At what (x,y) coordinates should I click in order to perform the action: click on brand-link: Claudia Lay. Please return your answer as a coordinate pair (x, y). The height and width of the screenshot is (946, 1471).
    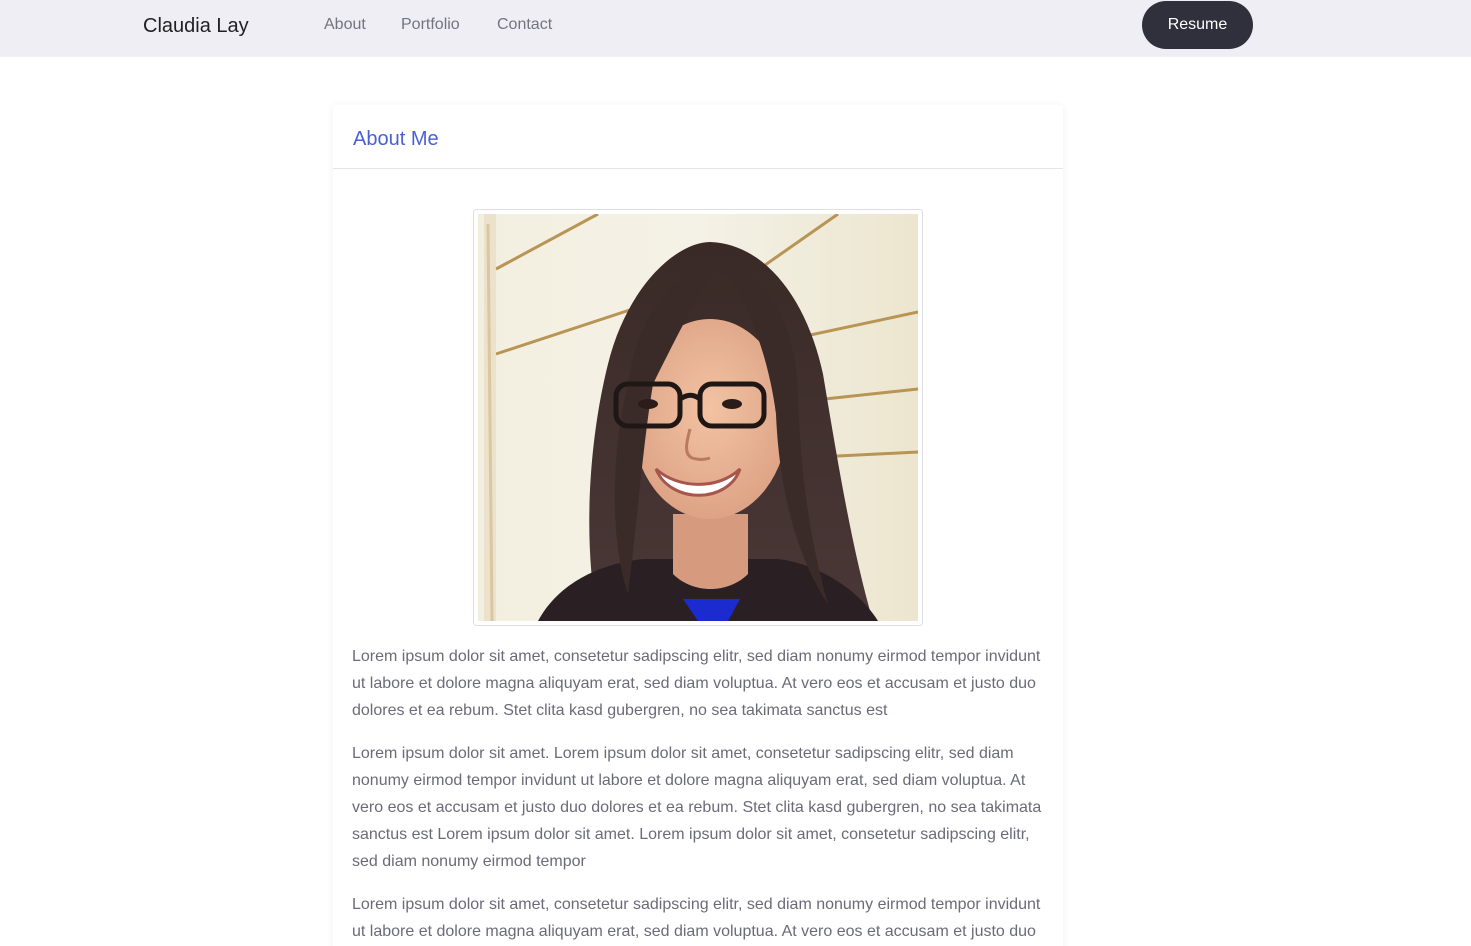
    Looking at the image, I should click on (196, 26).